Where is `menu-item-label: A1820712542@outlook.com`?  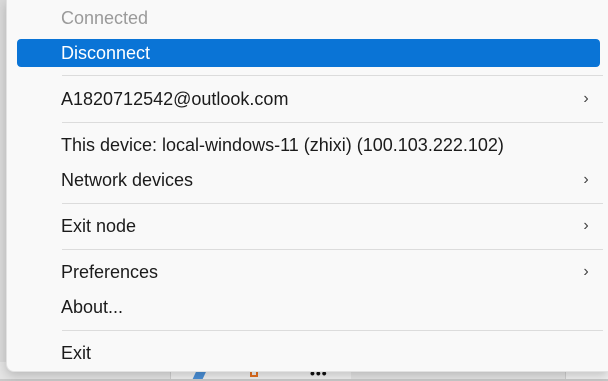
menu-item-label: A1820712542@outlook.com is located at coordinates (175, 99).